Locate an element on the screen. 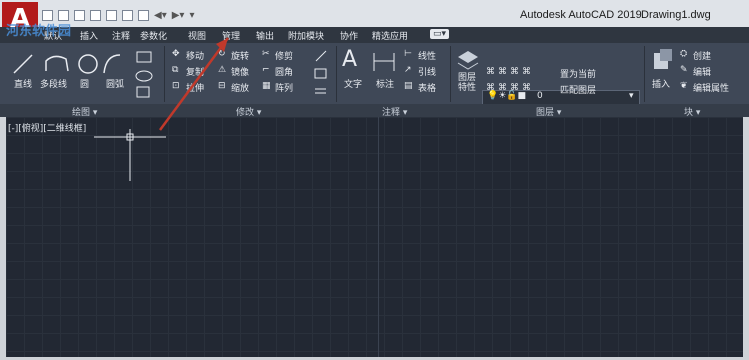  chevron-down-icon: ▾ is located at coordinates (631, 96).